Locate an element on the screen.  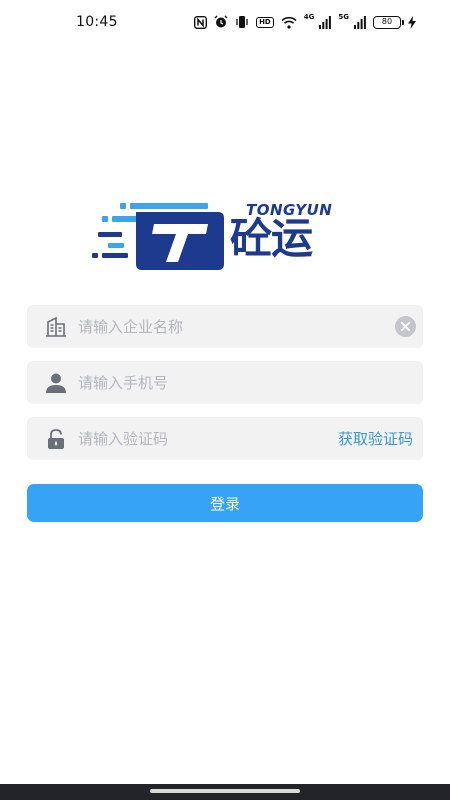
clear-input-icon is located at coordinates (405, 327).